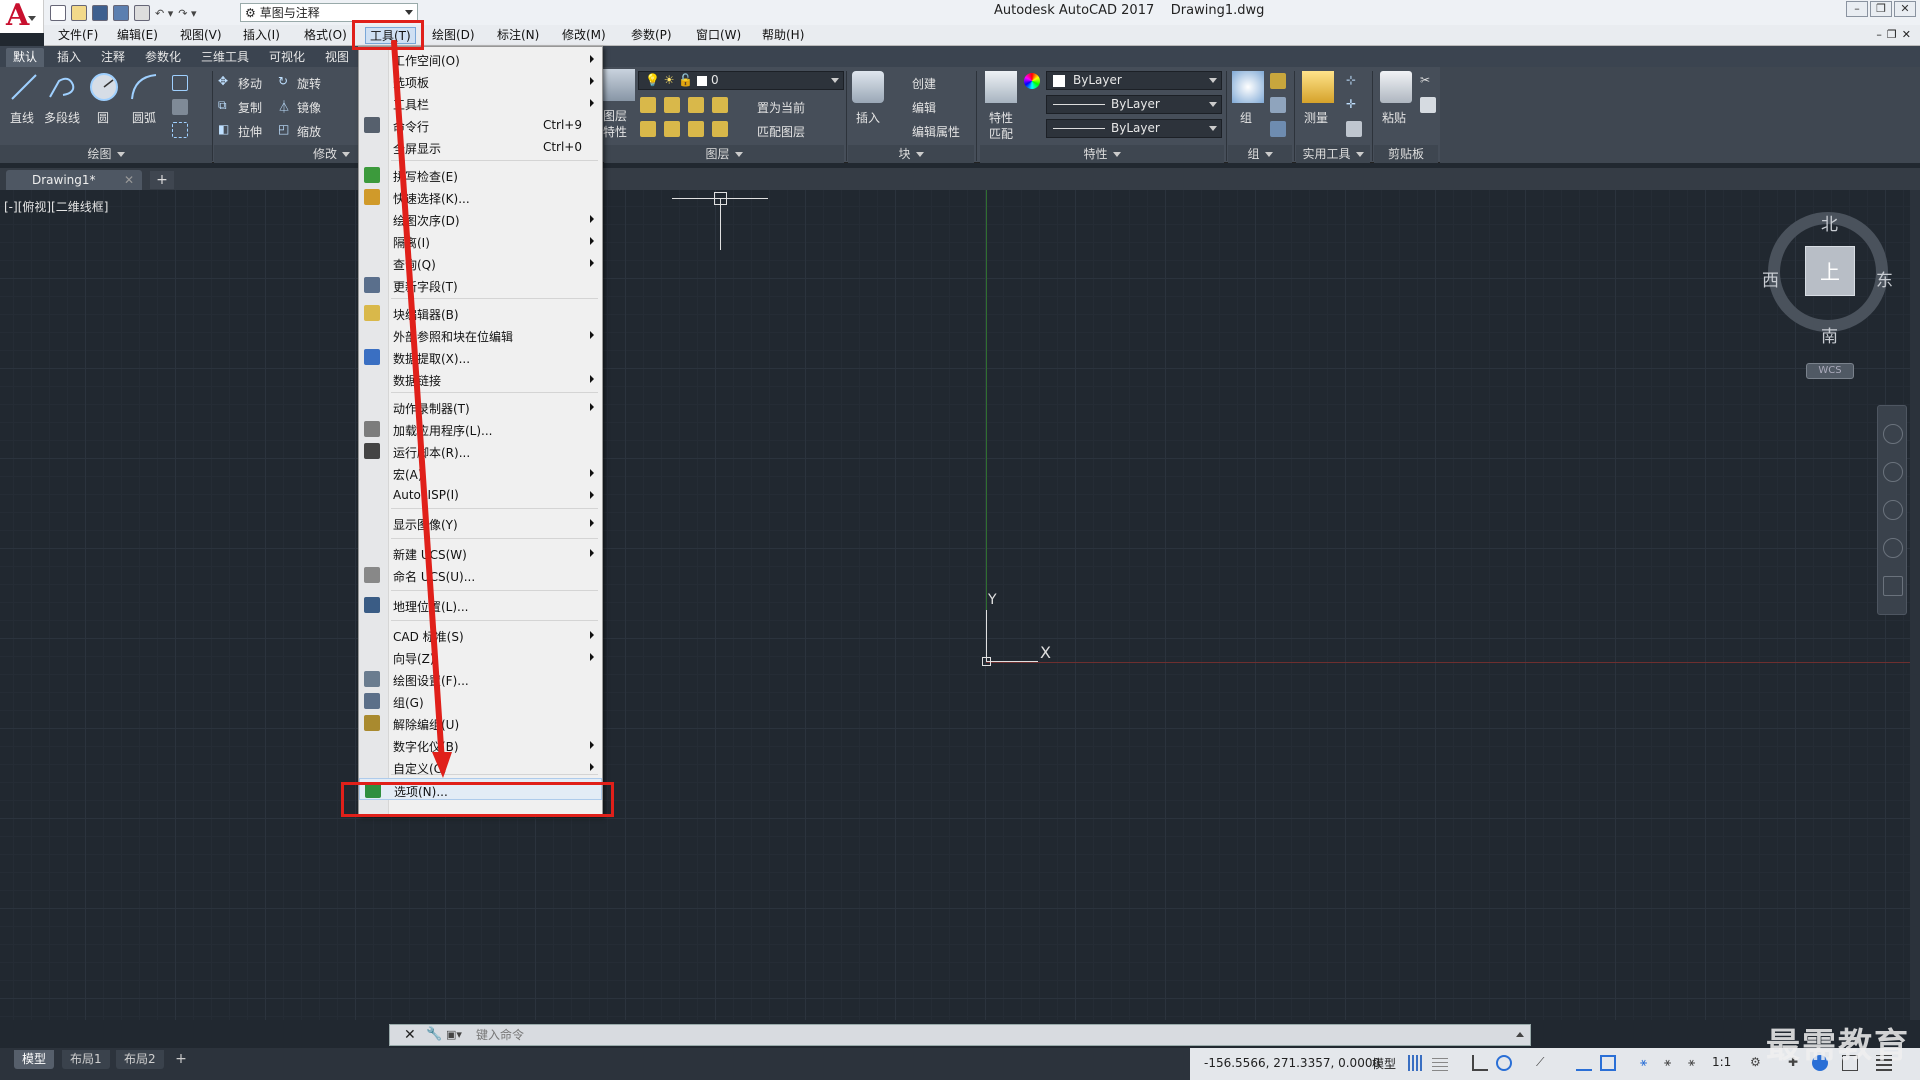 This screenshot has width=1920, height=1080. Describe the element at coordinates (1520, 1034) in the screenshot. I see `chevron-up-icon` at that location.